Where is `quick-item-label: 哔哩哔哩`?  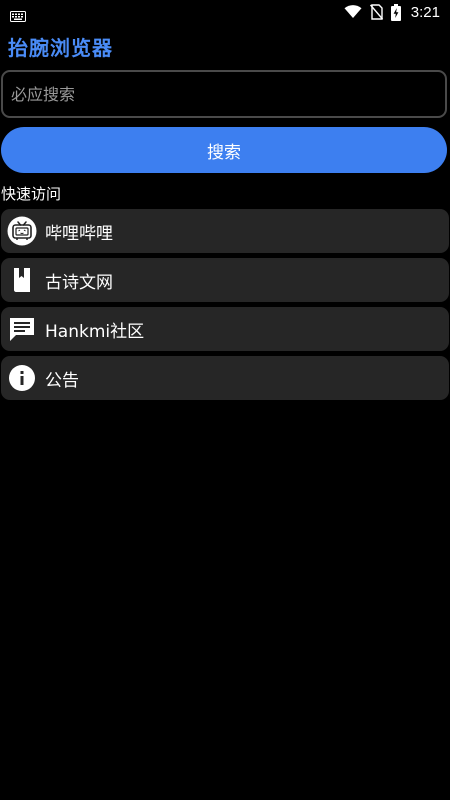
quick-item-label: 哔哩哔哩 is located at coordinates (79, 233).